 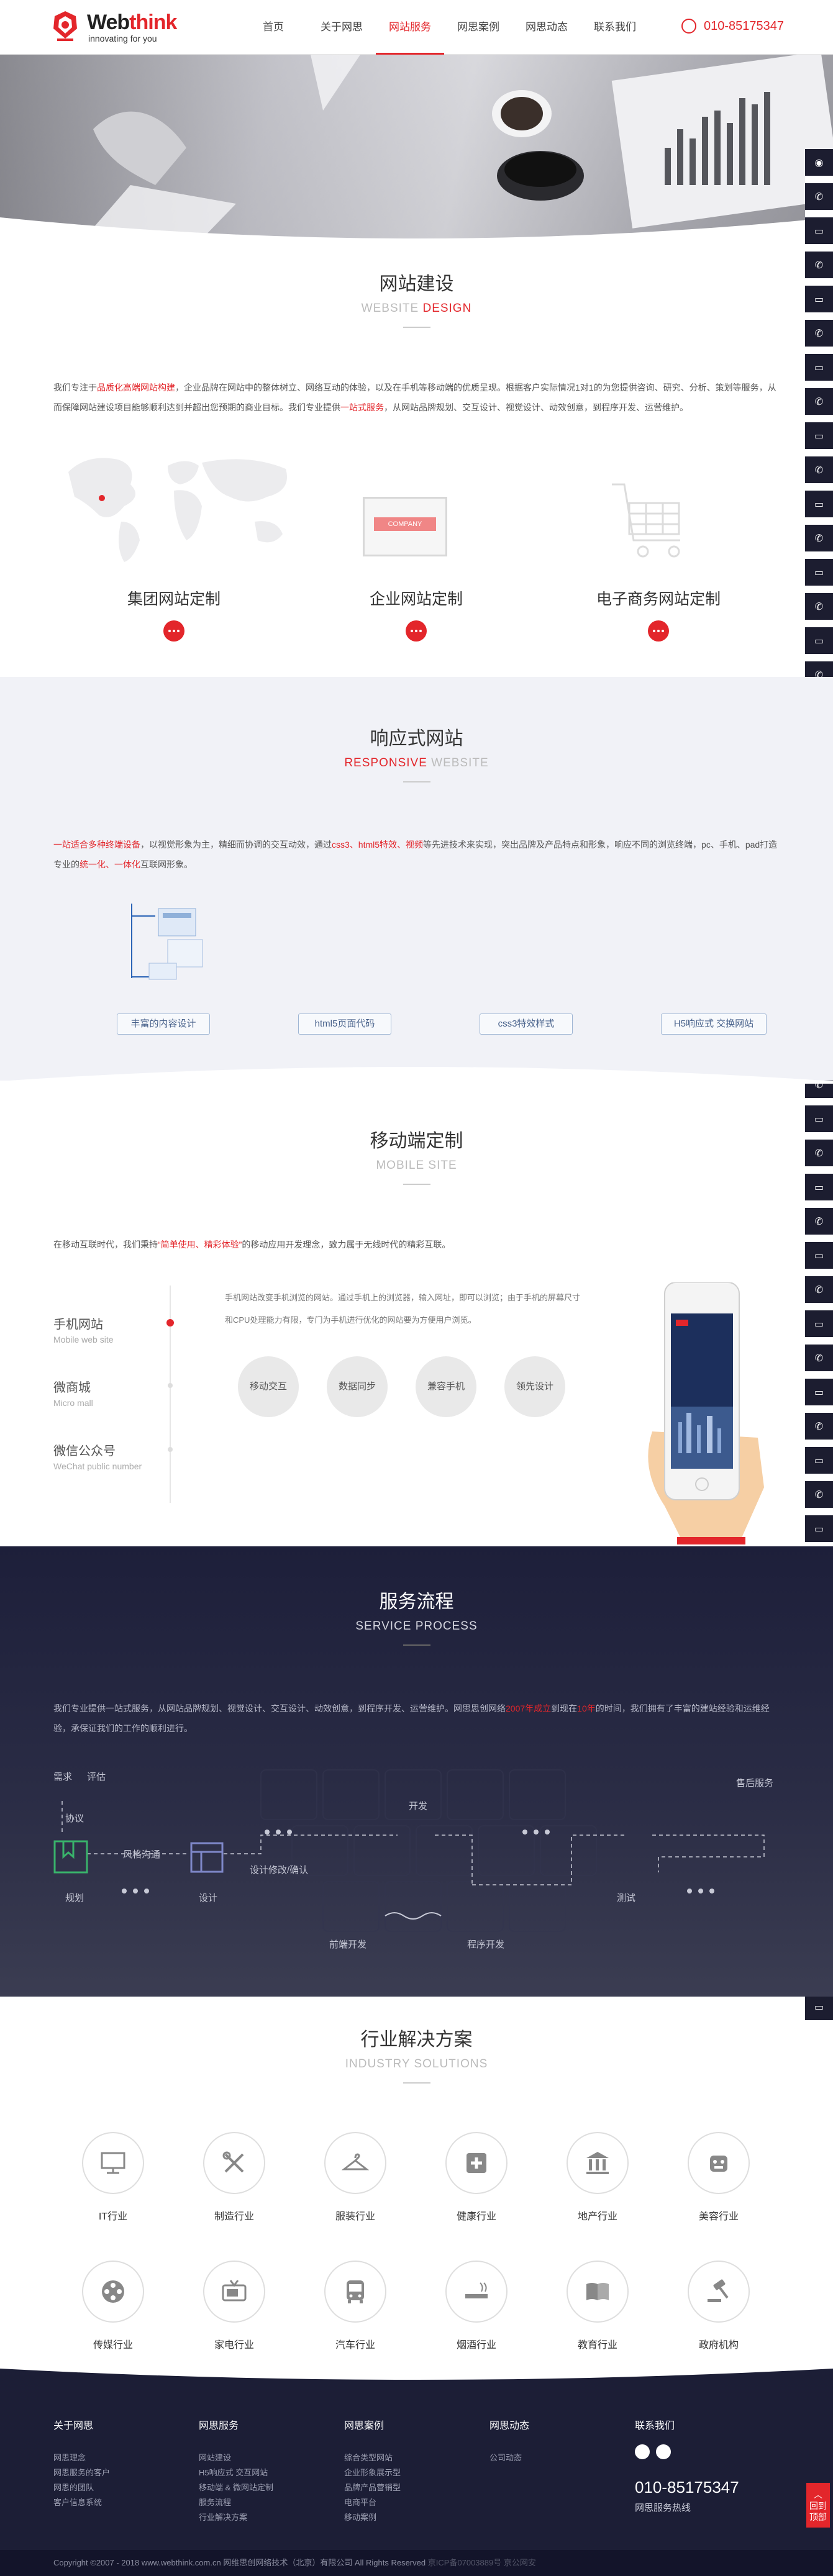 I want to click on feature-enterprise-site: 企业网站定制, so click(x=416, y=614).